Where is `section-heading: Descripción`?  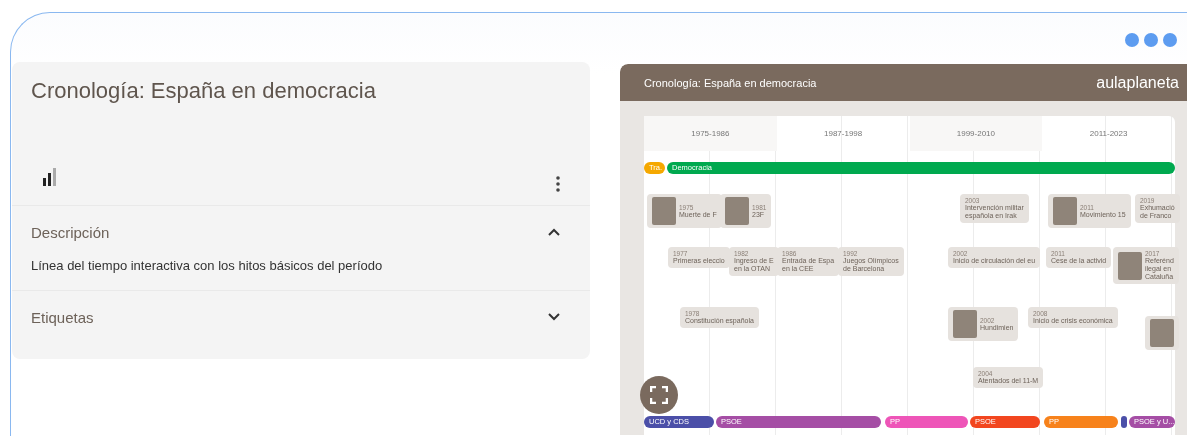
section-heading: Descripción is located at coordinates (70, 232).